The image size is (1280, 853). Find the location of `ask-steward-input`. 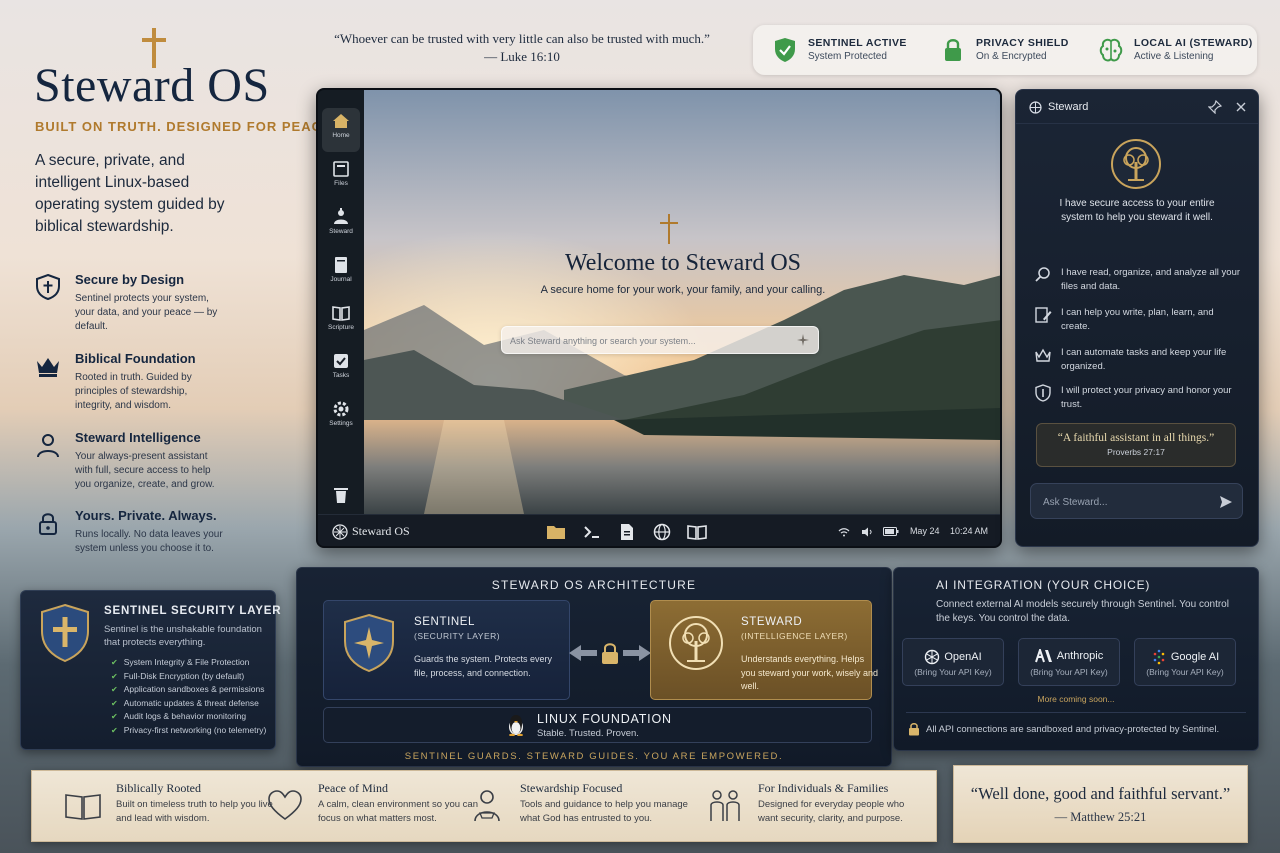

ask-steward-input is located at coordinates (1123, 502).